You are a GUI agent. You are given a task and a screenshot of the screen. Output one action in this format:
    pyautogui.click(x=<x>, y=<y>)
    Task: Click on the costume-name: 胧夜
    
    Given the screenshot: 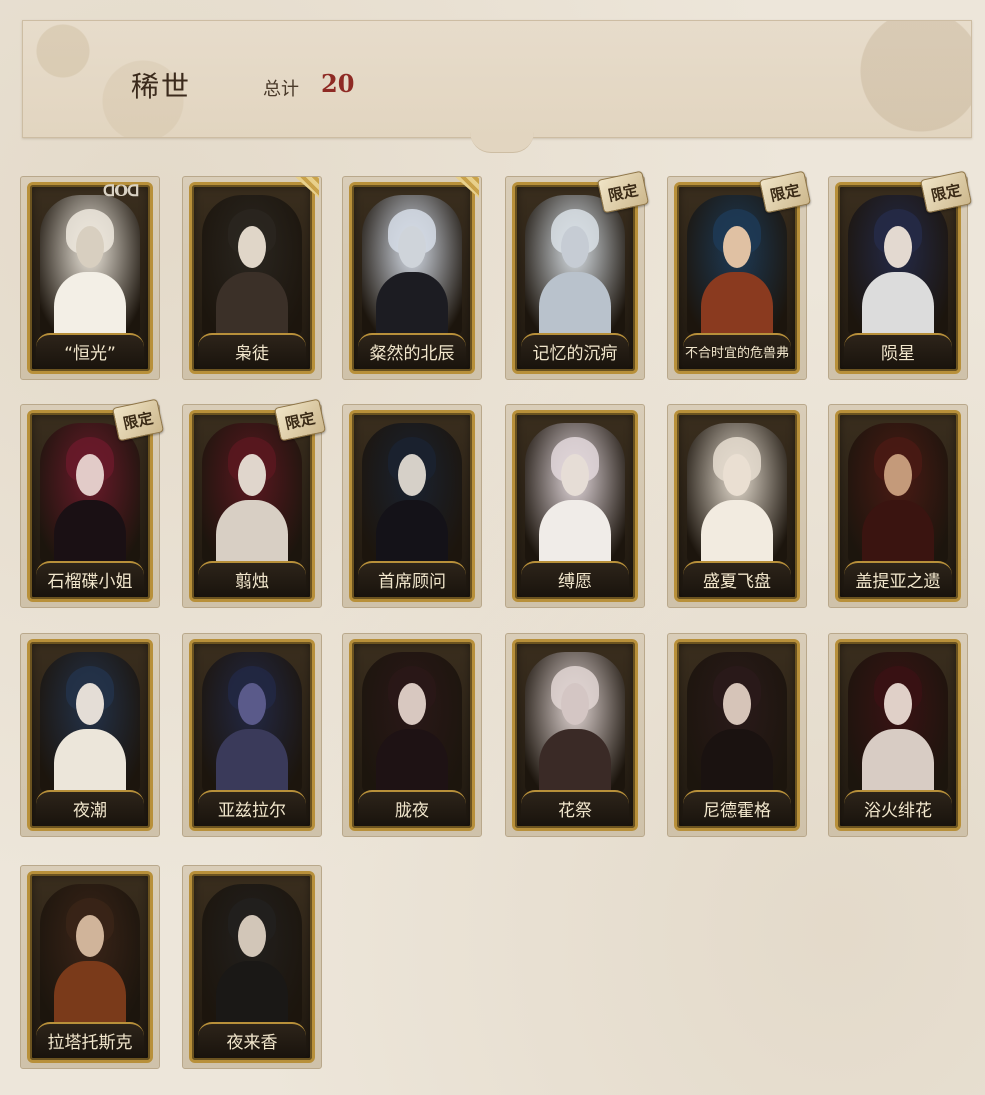 What is the action you would take?
    pyautogui.click(x=412, y=810)
    